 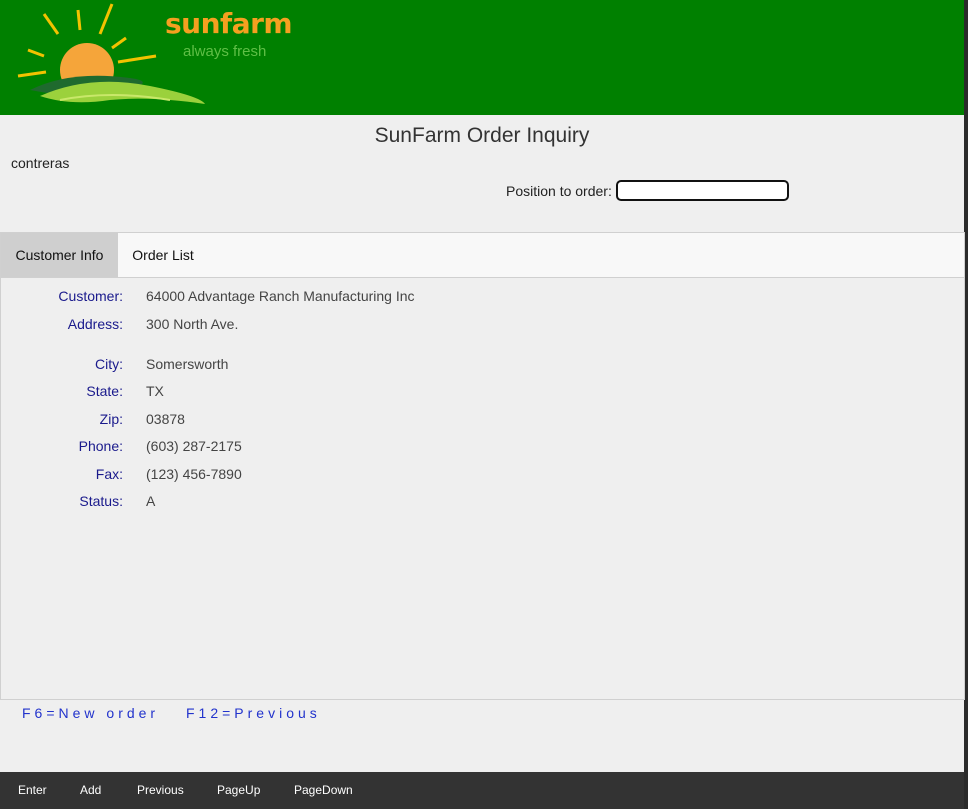 I want to click on previous-button: Previous, so click(x=160, y=790).